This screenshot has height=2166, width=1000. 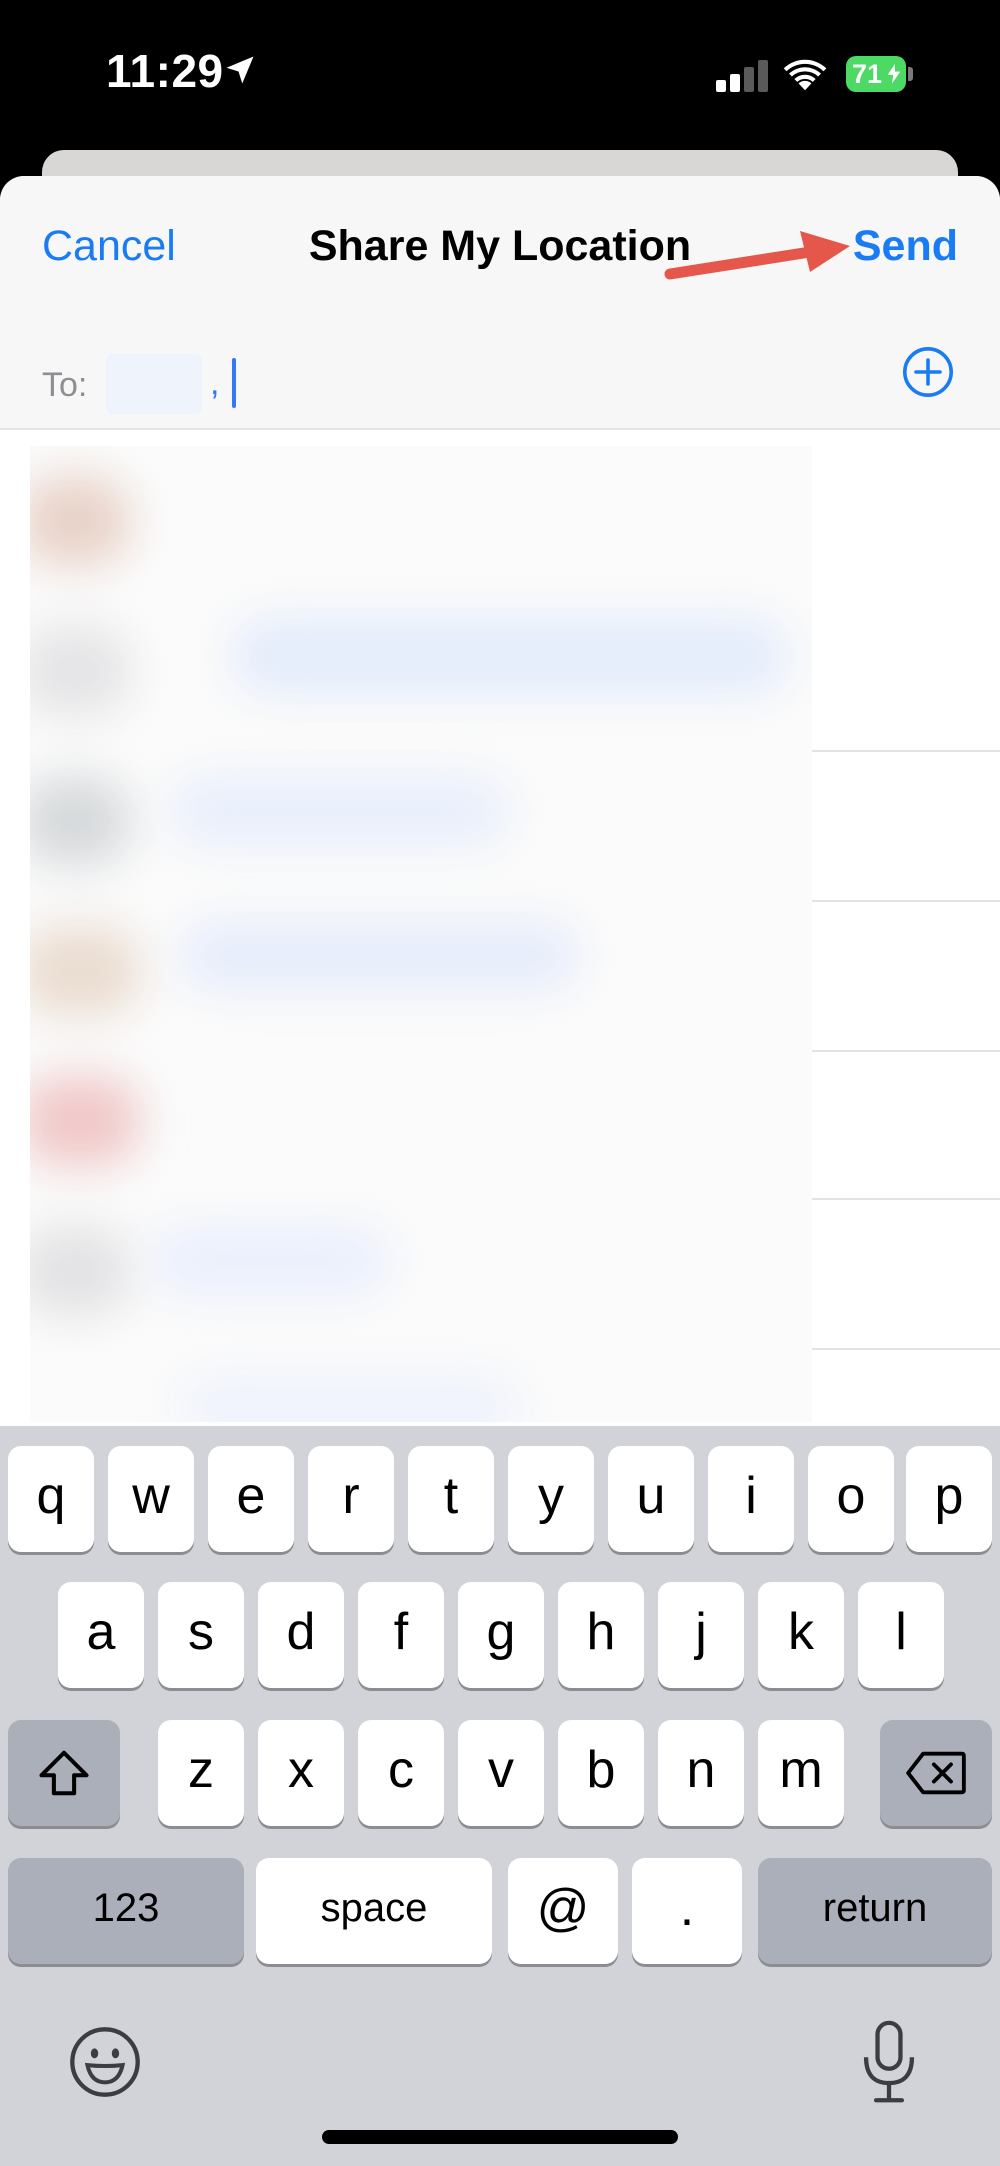 What do you see at coordinates (601, 1773) in the screenshot?
I see `key-b: b` at bounding box center [601, 1773].